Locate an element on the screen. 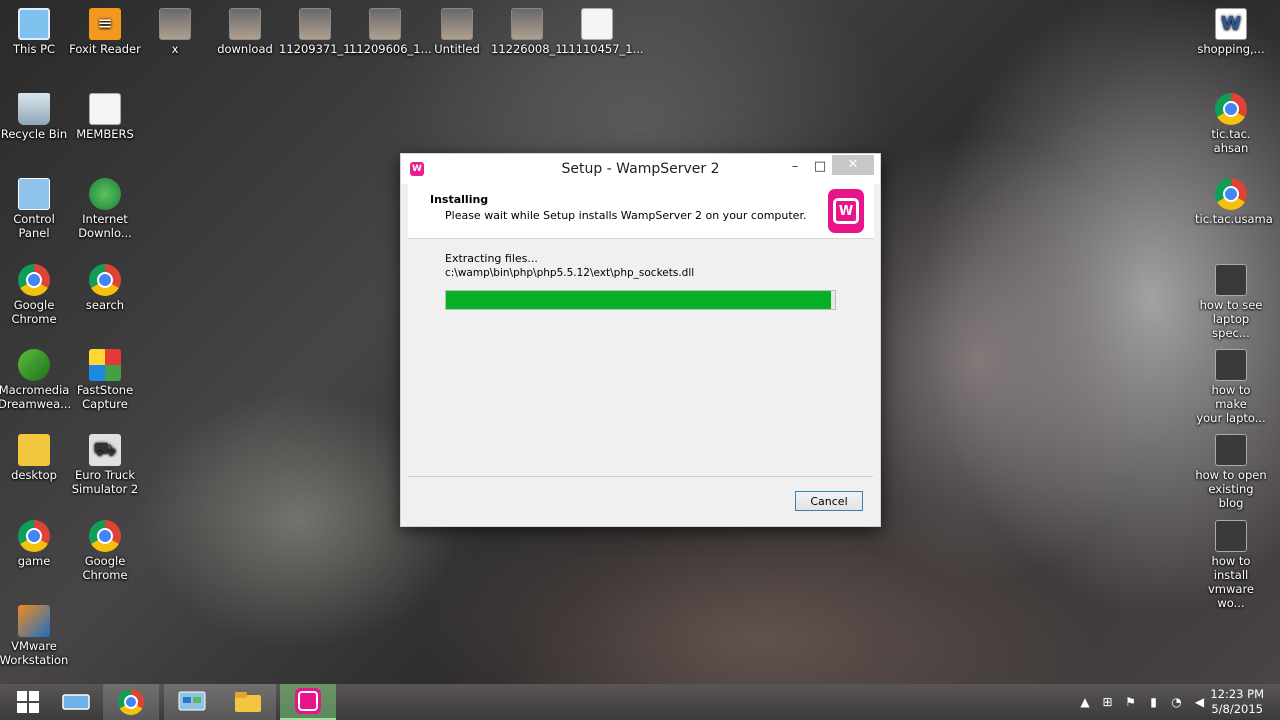 The image size is (1280, 720). file-explorer-icon is located at coordinates (248, 702).